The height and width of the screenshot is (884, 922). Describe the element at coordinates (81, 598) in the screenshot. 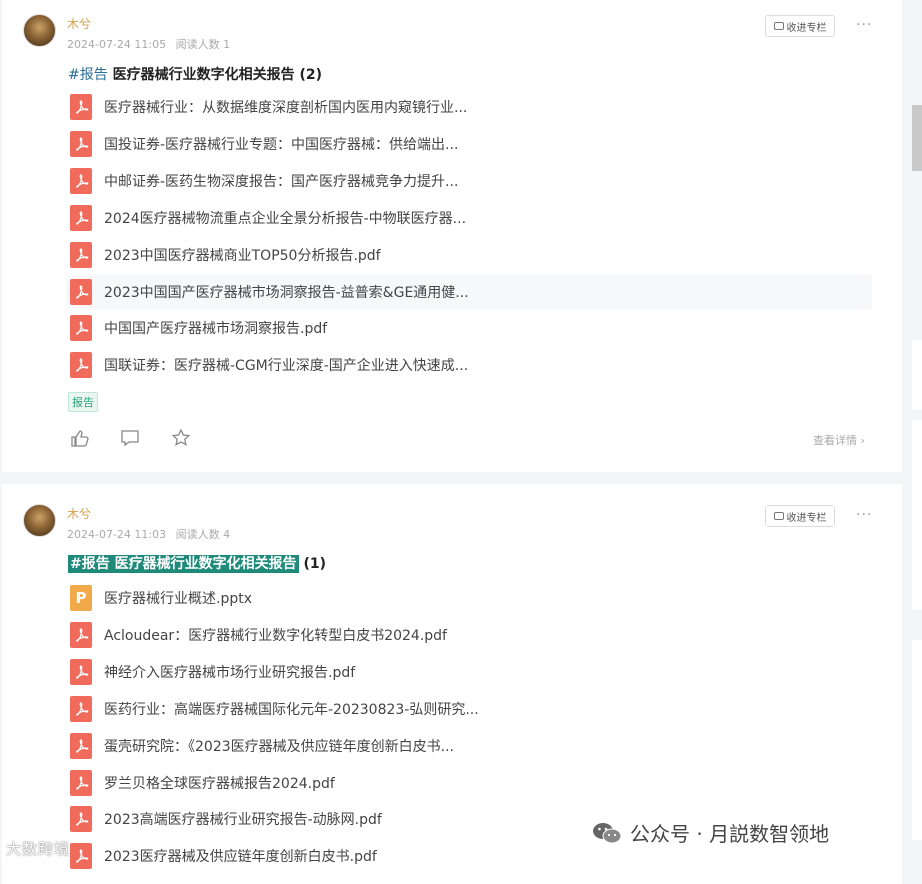

I see `ppt-file-icon: P` at that location.